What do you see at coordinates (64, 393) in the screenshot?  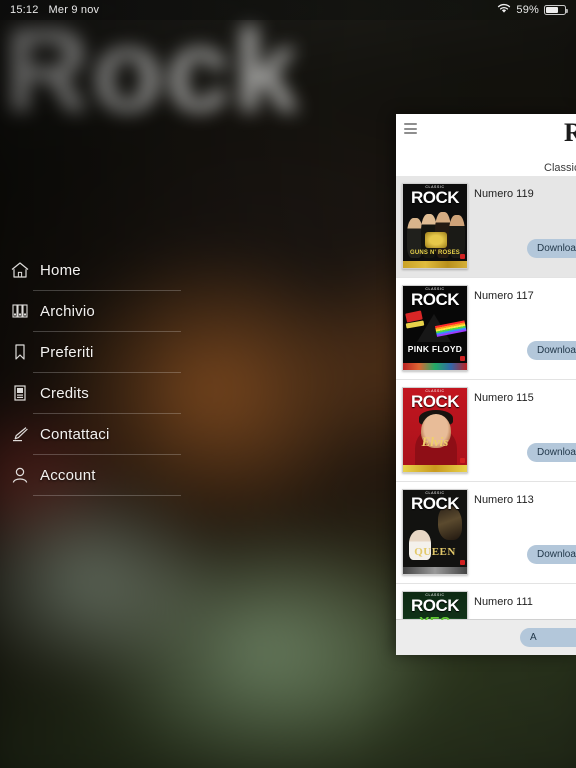 I see `sidebar-item-label: Credits` at bounding box center [64, 393].